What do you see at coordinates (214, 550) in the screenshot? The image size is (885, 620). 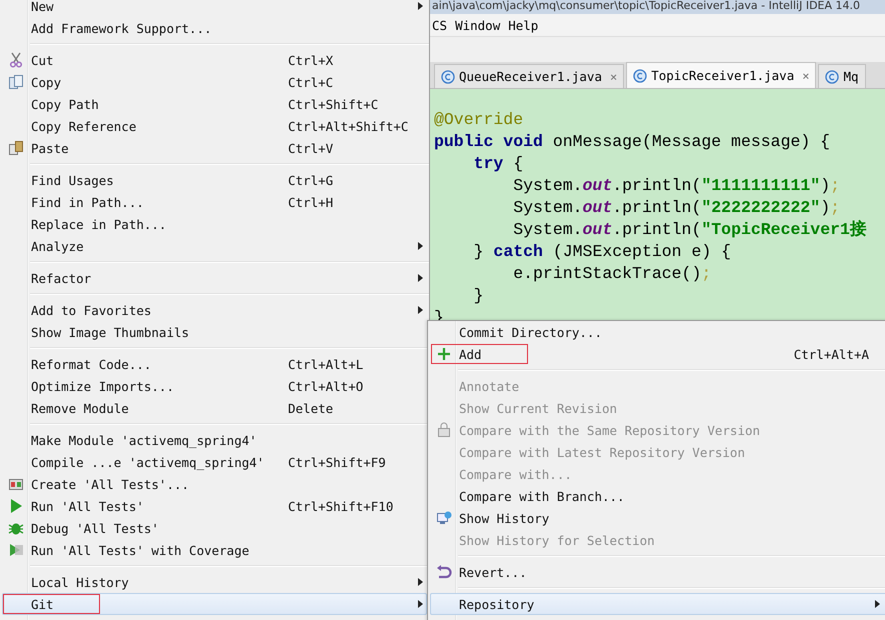 I see `menu-item: Run 'All Tests' with Coverage` at bounding box center [214, 550].